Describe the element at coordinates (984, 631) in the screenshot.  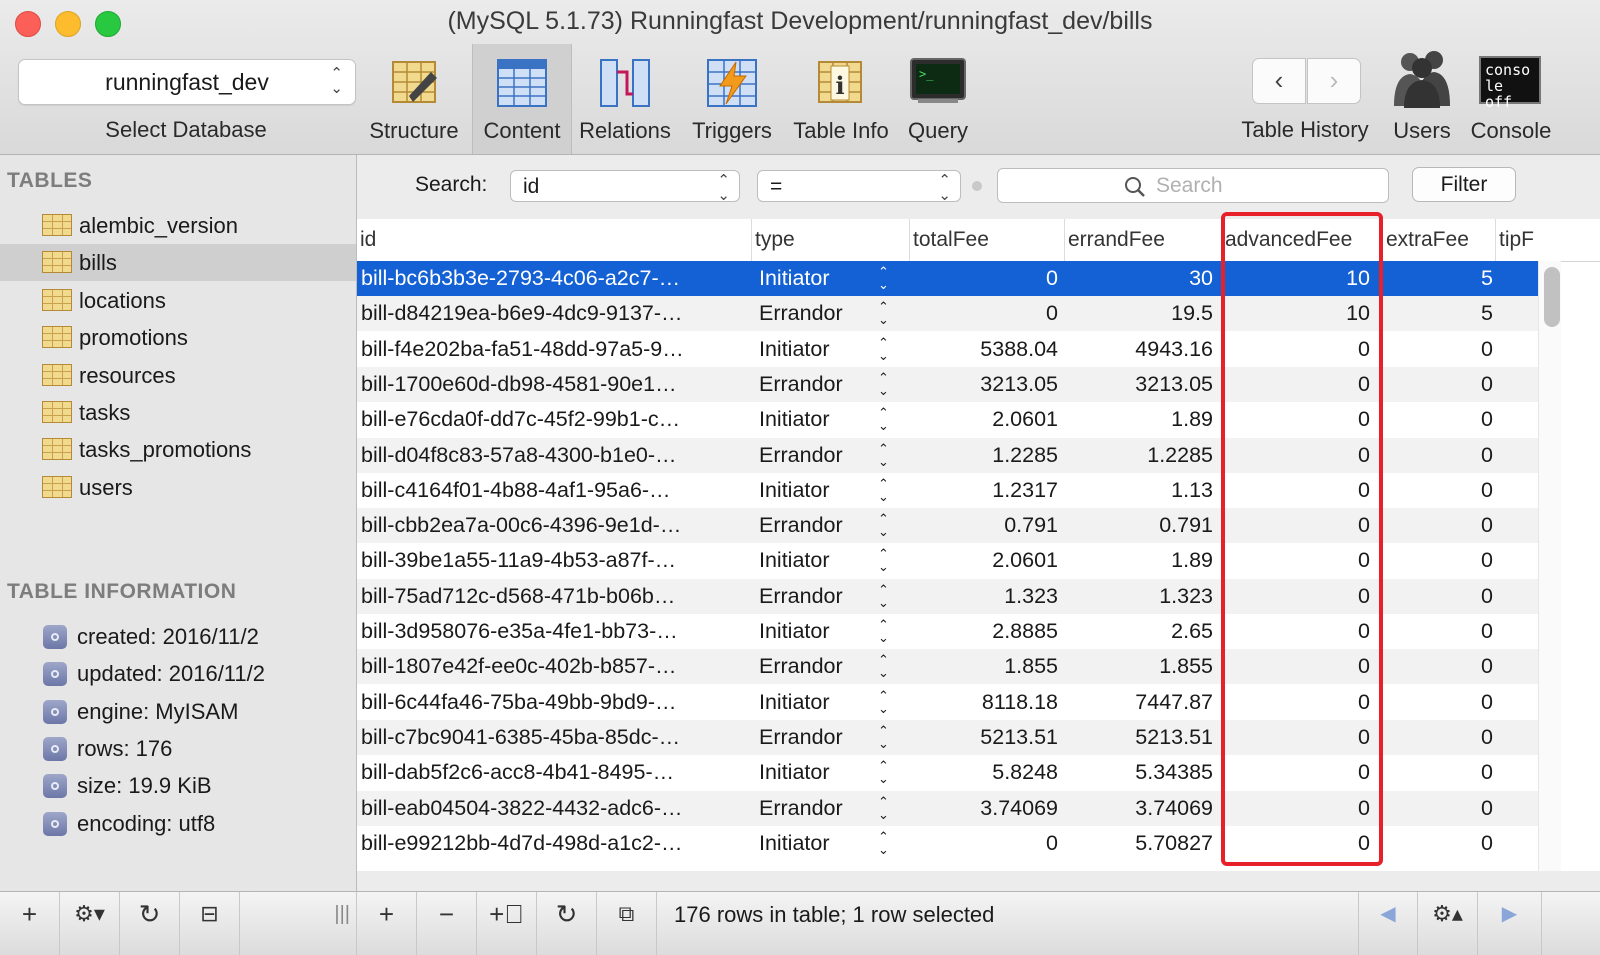
I see `table-cell-totalfee: 2.8885` at that location.